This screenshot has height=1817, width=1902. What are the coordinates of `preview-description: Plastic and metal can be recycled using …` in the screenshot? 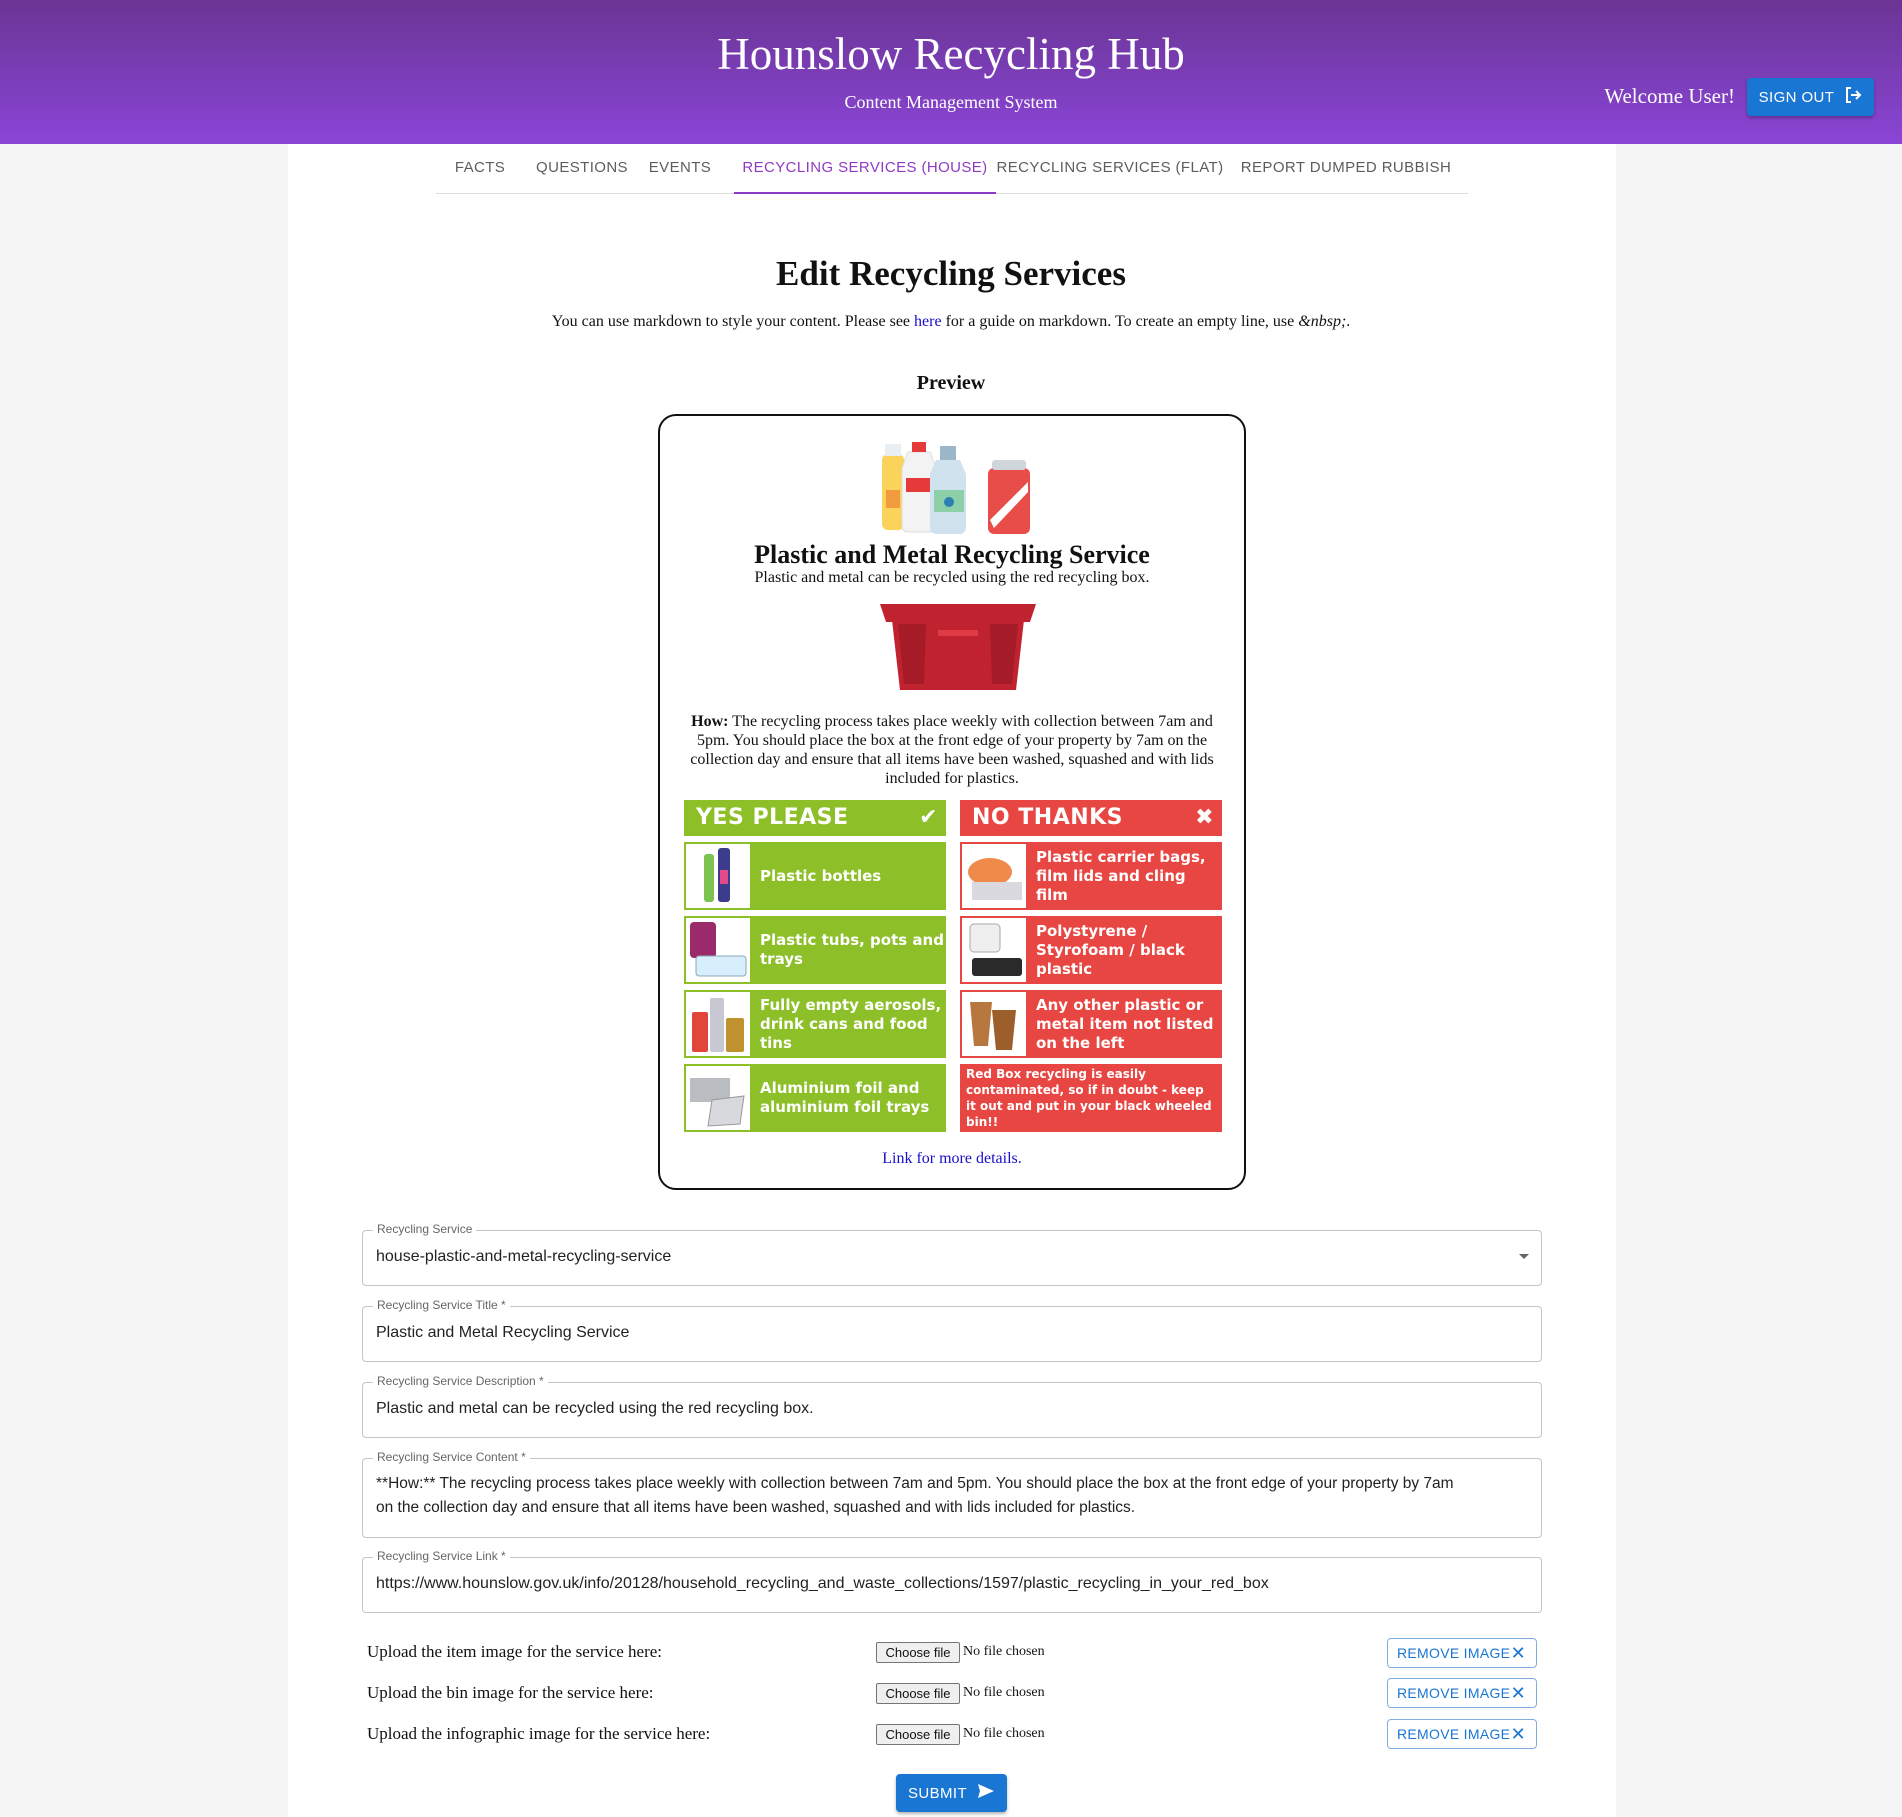 It's located at (952, 577).